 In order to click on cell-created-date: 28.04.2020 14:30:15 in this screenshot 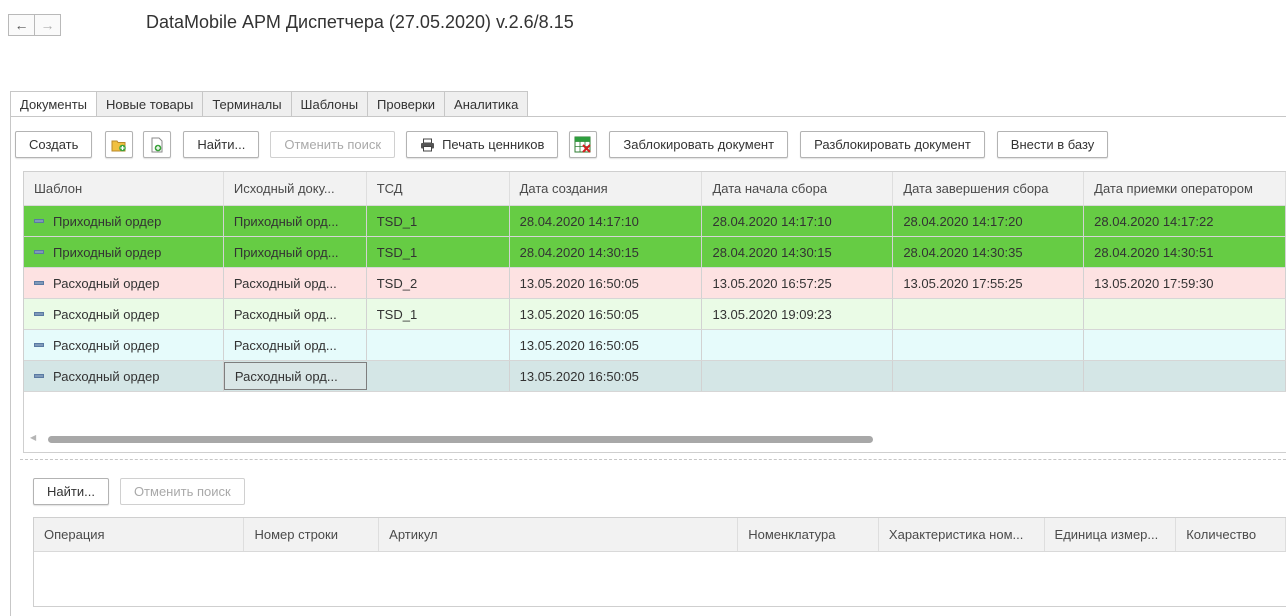, I will do `click(606, 252)`.